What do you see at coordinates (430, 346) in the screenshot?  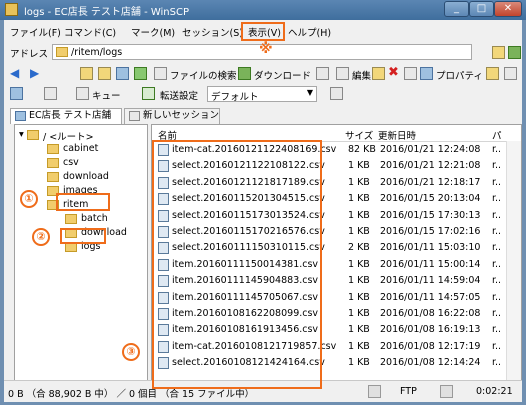 I see `file-modified: 2016/01/08 12:17:19` at bounding box center [430, 346].